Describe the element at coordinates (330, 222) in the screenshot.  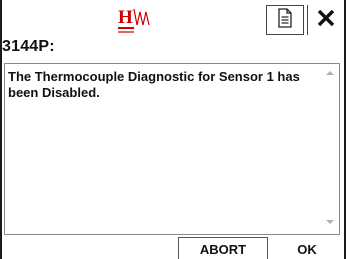
I see `scroll-down-arrow-icon` at that location.